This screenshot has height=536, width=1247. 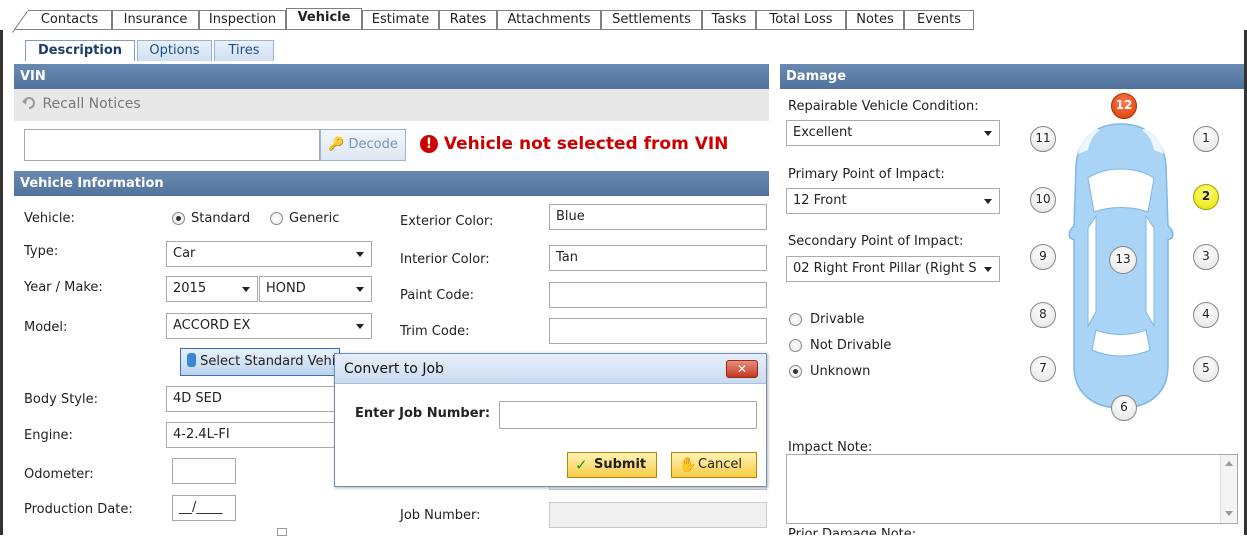 What do you see at coordinates (795, 345) in the screenshot?
I see `not-drivable-radio` at bounding box center [795, 345].